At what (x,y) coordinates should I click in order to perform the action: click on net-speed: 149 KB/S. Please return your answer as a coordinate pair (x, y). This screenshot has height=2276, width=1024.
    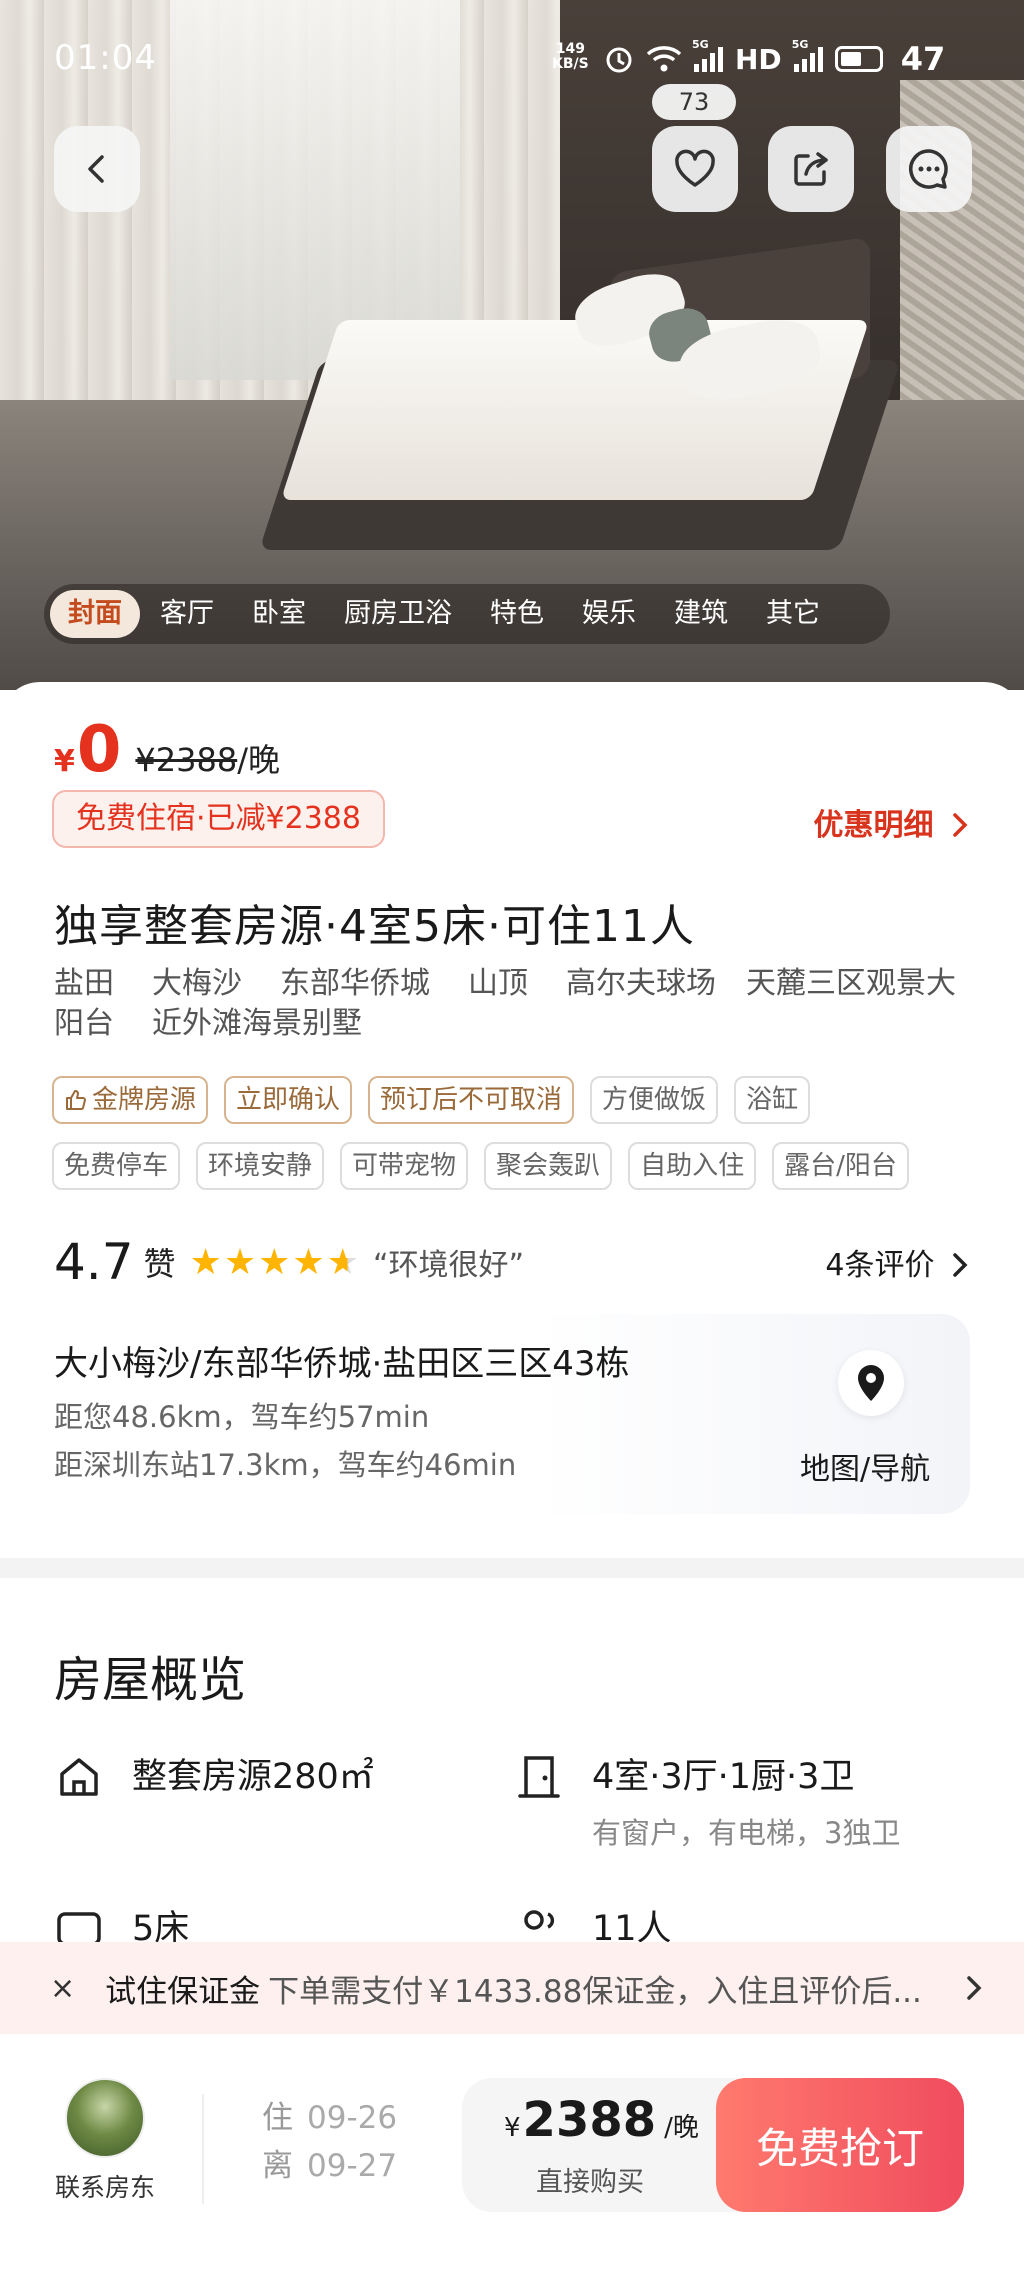
    Looking at the image, I should click on (570, 57).